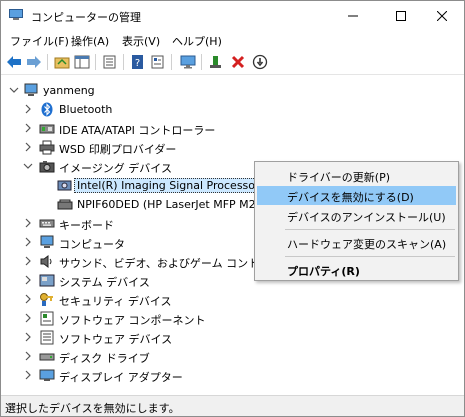 Image resolution: width=465 pixels, height=417 pixels. What do you see at coordinates (232, 41) in the screenshot?
I see `menu-bar: ファイル(F) 操作(A) 表示(V) ヘルプ(H)` at bounding box center [232, 41].